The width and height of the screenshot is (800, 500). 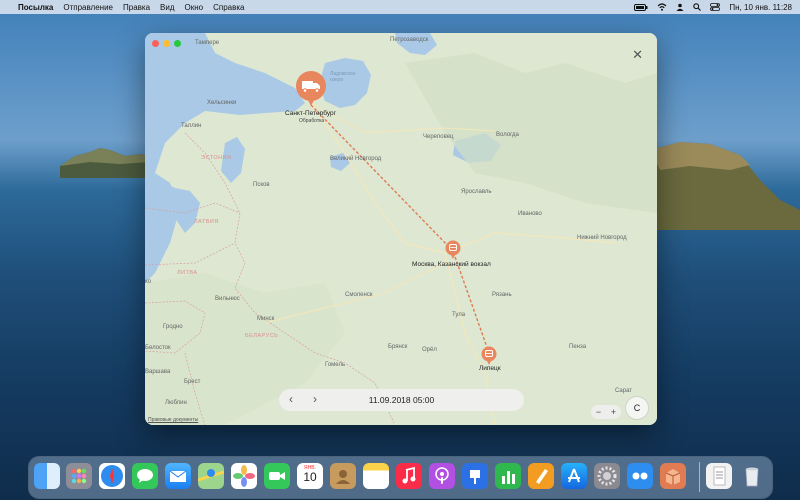 I want to click on photos-icon, so click(x=244, y=476).